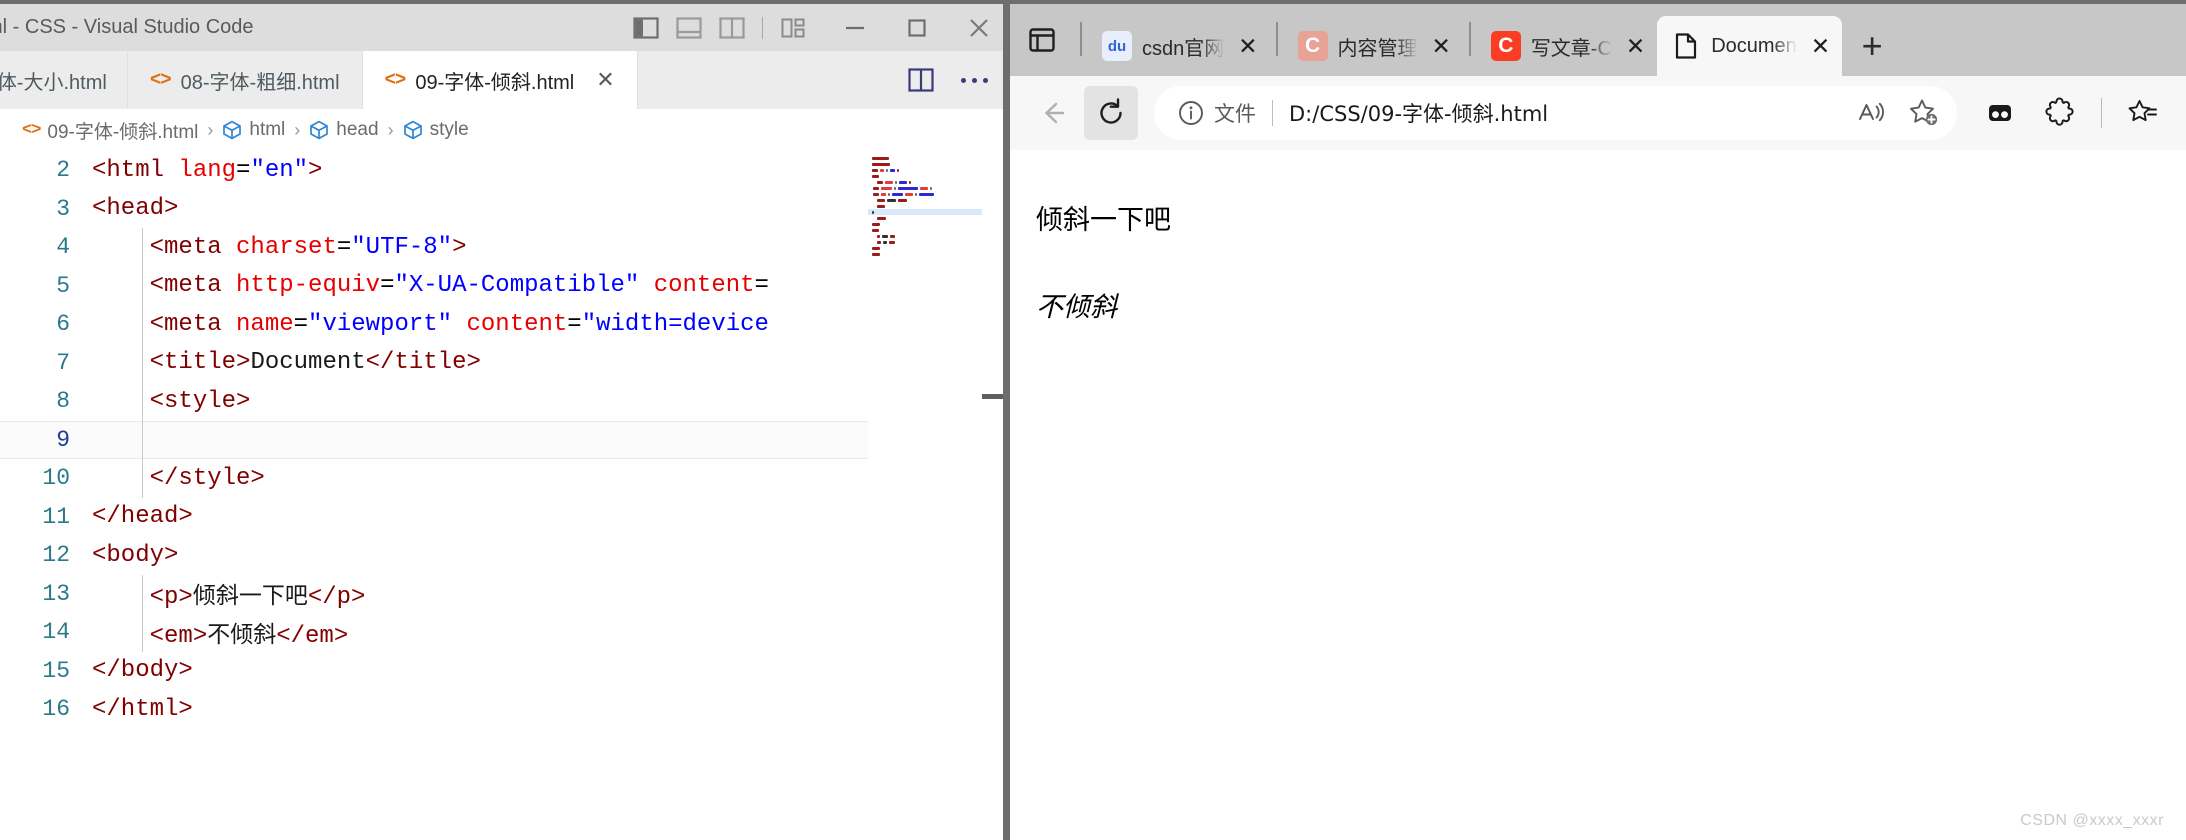  I want to click on line-number: 2, so click(63, 170).